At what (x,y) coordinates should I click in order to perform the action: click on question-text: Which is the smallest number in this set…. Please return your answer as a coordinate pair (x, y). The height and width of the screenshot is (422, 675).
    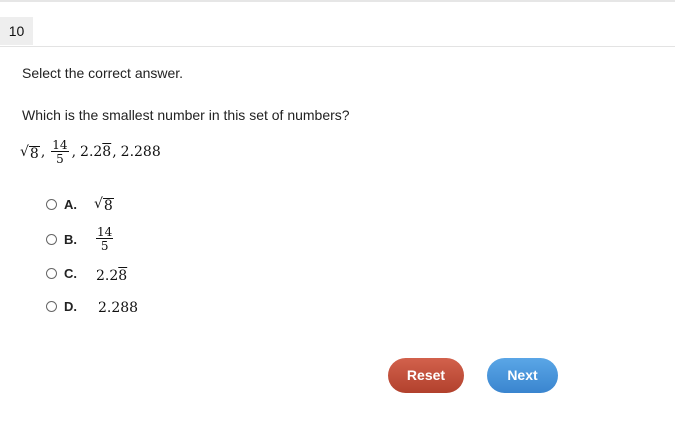
    Looking at the image, I should click on (186, 115).